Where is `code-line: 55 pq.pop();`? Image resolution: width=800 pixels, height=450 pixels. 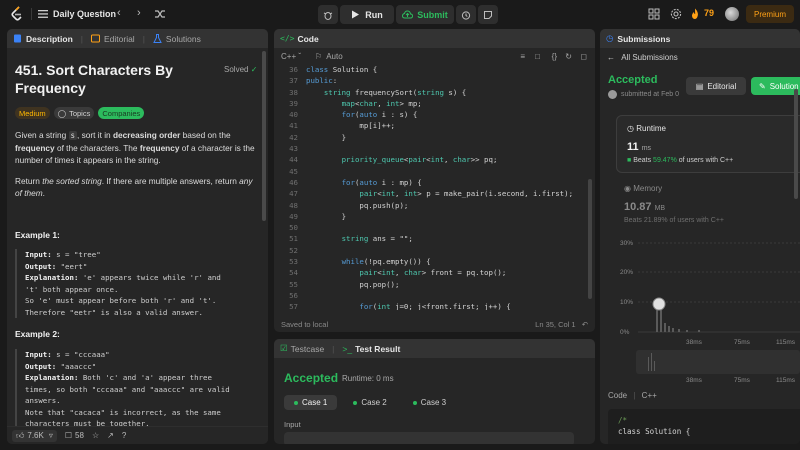 code-line: 55 pq.pop(); is located at coordinates (434, 284).